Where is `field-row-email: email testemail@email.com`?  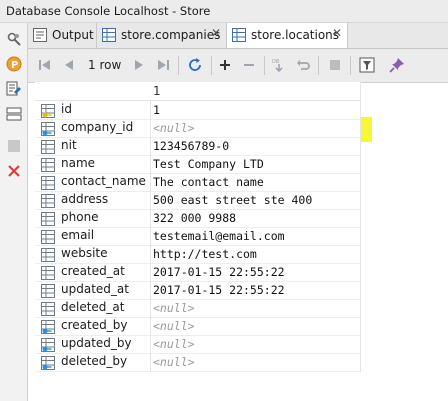
field-row-email: email testemail@email.com is located at coordinates (197, 236).